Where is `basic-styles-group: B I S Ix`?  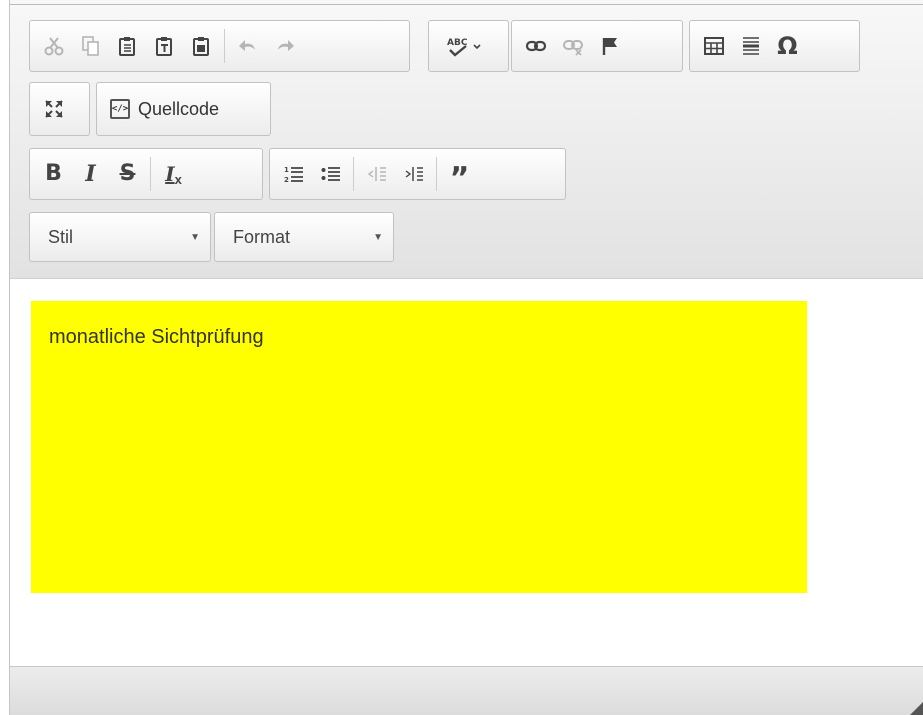 basic-styles-group: B I S Ix is located at coordinates (146, 174).